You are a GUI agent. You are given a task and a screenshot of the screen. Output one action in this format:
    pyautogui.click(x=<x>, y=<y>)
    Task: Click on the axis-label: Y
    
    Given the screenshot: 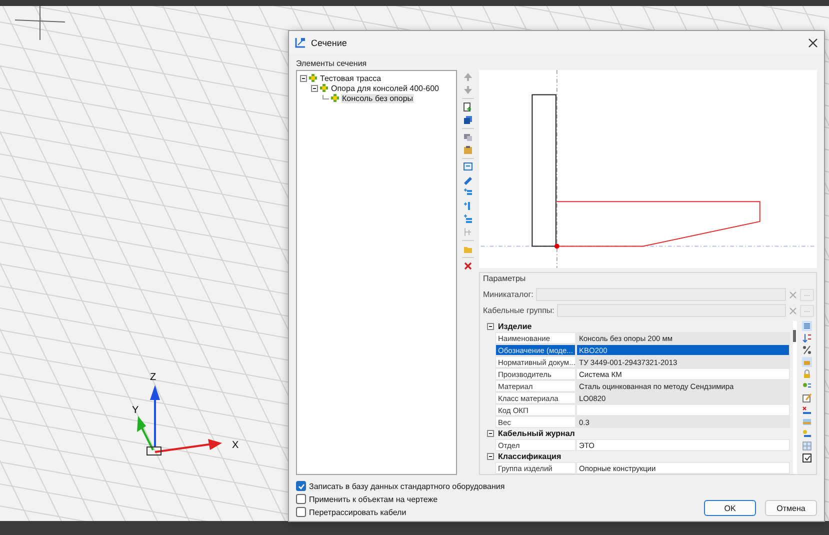 What is the action you would take?
    pyautogui.click(x=135, y=410)
    